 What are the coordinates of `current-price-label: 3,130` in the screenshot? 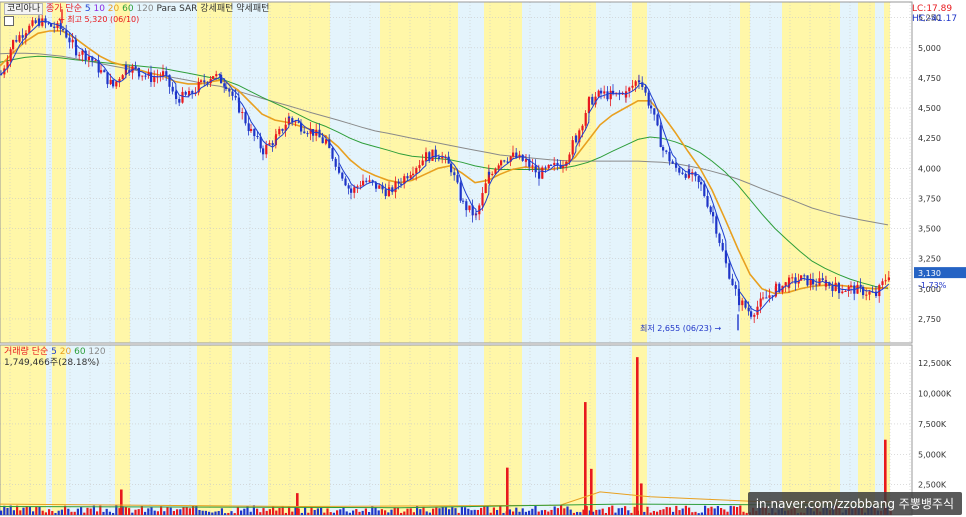 It's located at (929, 273).